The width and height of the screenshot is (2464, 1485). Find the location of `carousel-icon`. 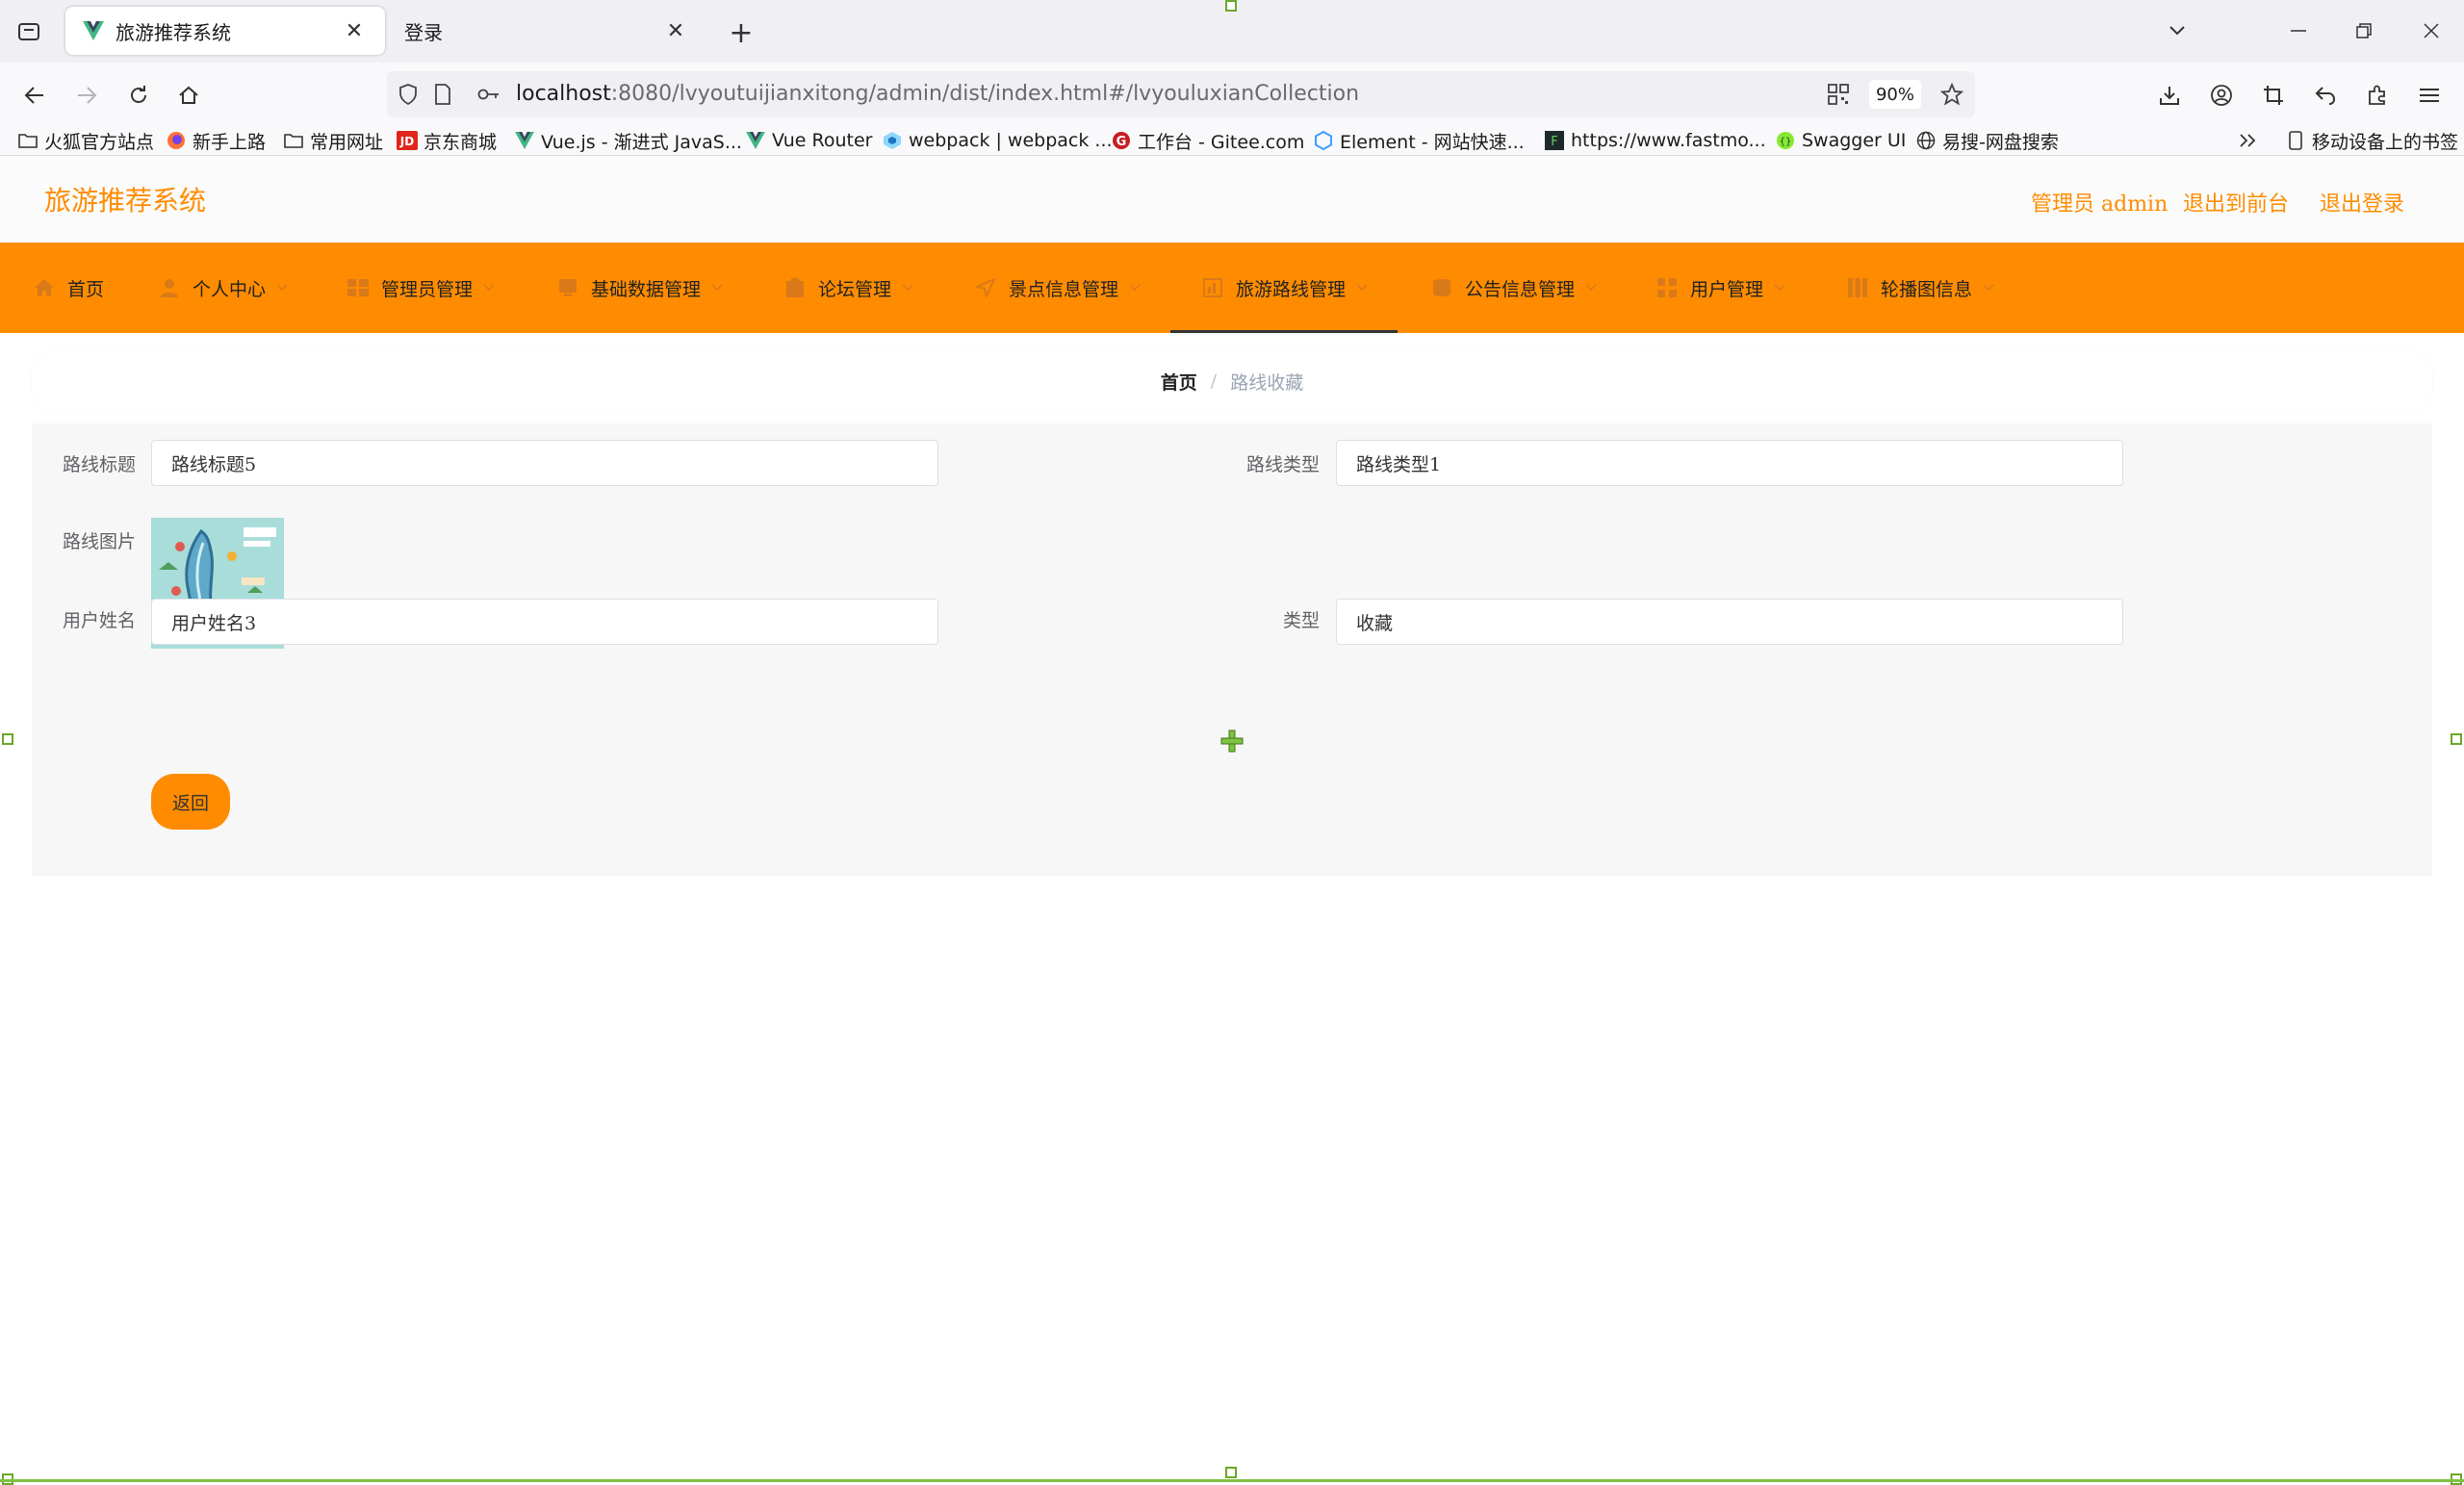

carousel-icon is located at coordinates (1857, 287).